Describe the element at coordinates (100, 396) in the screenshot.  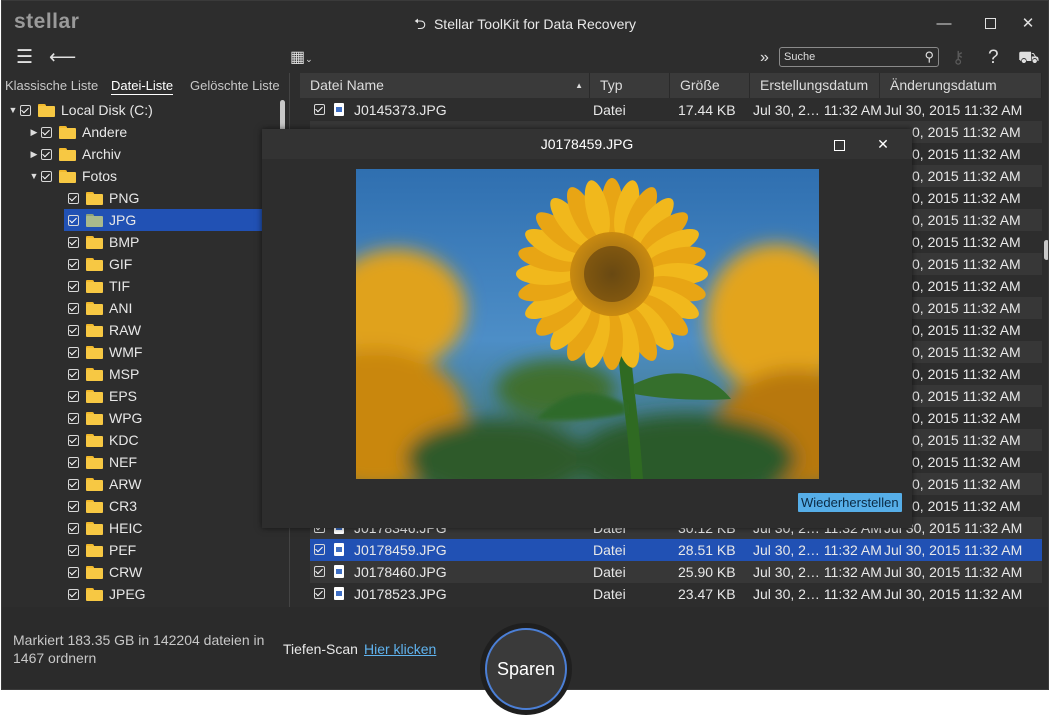
I see `tree-node-eps: EPS` at that location.